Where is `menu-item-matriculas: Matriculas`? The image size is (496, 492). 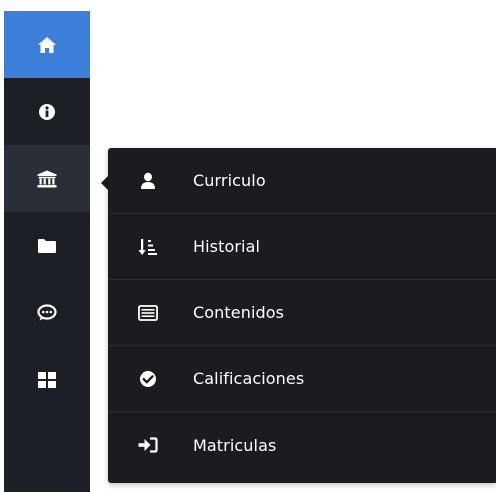
menu-item-matriculas: Matriculas is located at coordinates (302, 445).